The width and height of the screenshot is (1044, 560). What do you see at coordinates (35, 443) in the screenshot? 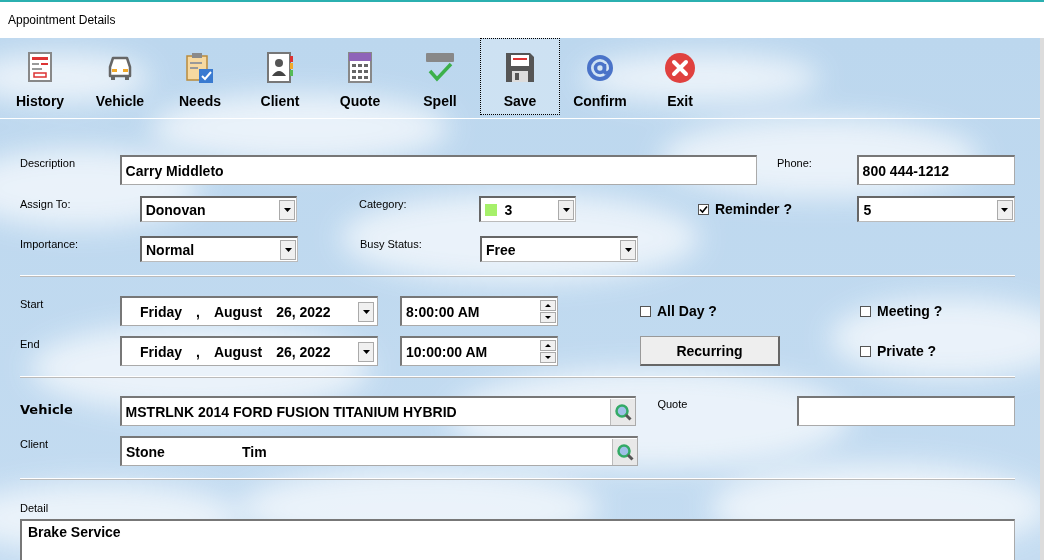
I see `field-label: Client` at bounding box center [35, 443].